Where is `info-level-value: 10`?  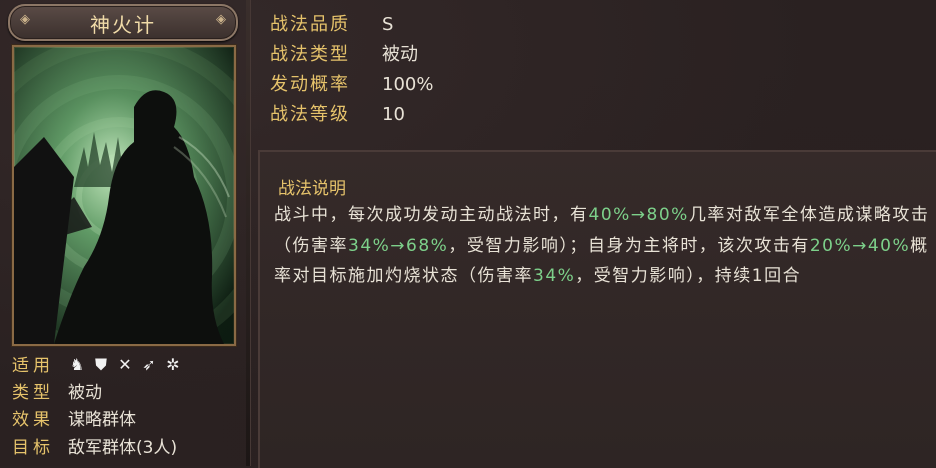
info-level-value: 10 is located at coordinates (393, 114).